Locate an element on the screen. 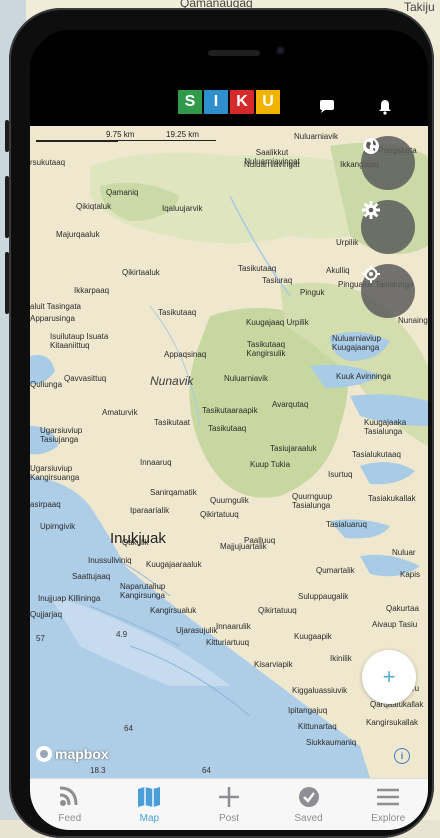  map-place-label: Nuluarniaviup Kuugajaanga is located at coordinates (356, 343).